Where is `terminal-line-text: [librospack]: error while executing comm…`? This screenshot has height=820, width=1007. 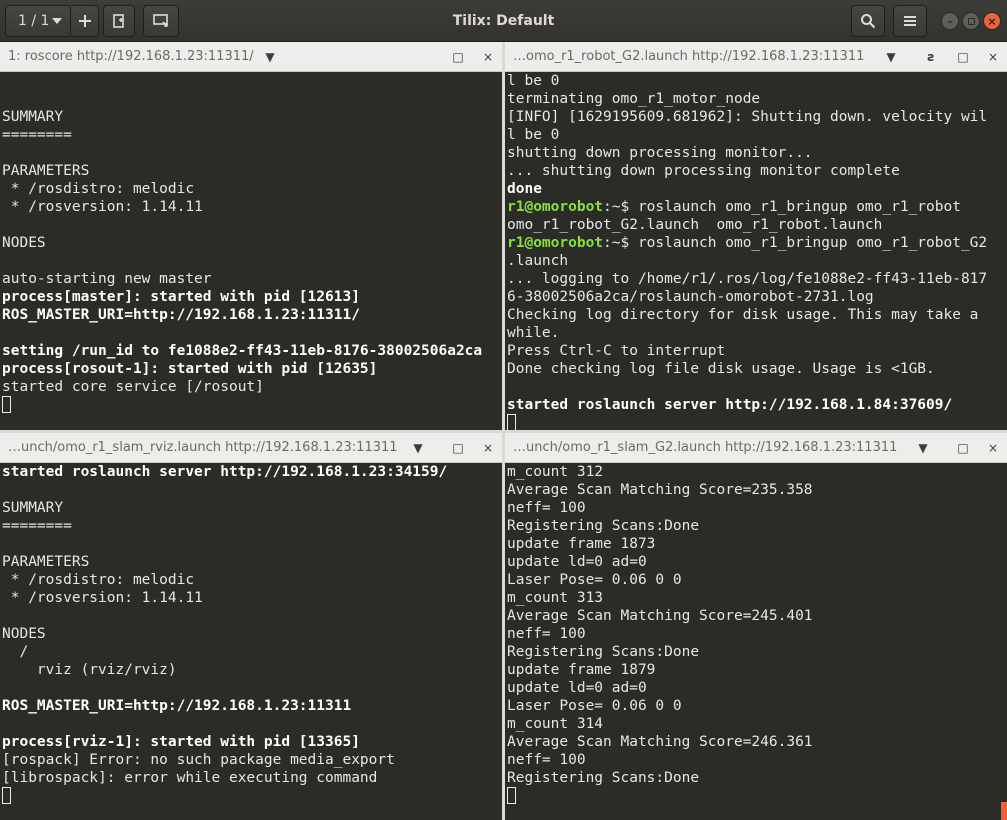
terminal-line-text: [librospack]: error while executing comm… is located at coordinates (190, 778).